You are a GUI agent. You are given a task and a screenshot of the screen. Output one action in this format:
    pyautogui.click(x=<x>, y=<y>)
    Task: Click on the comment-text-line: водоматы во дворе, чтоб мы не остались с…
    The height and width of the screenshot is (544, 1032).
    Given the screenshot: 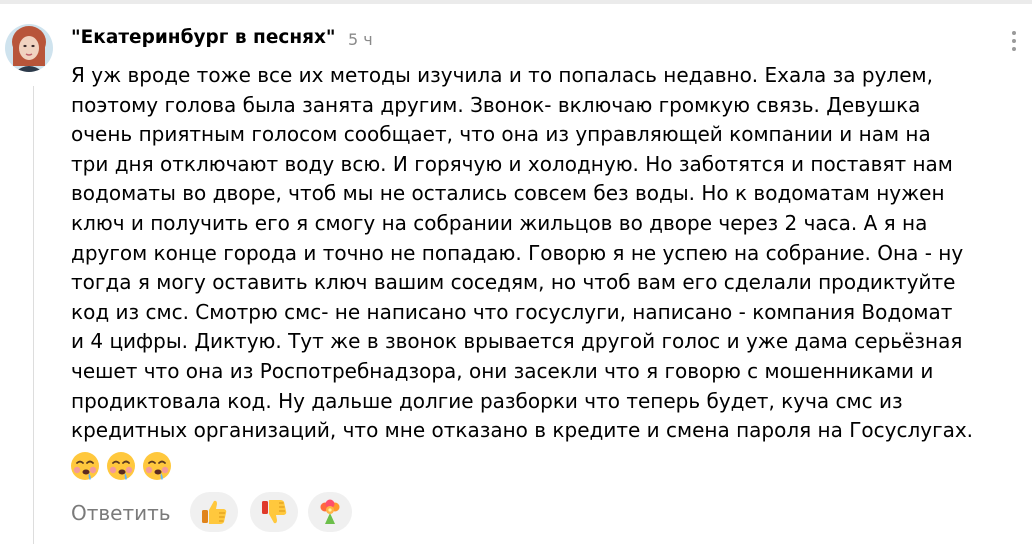 What is the action you would take?
    pyautogui.click(x=508, y=193)
    